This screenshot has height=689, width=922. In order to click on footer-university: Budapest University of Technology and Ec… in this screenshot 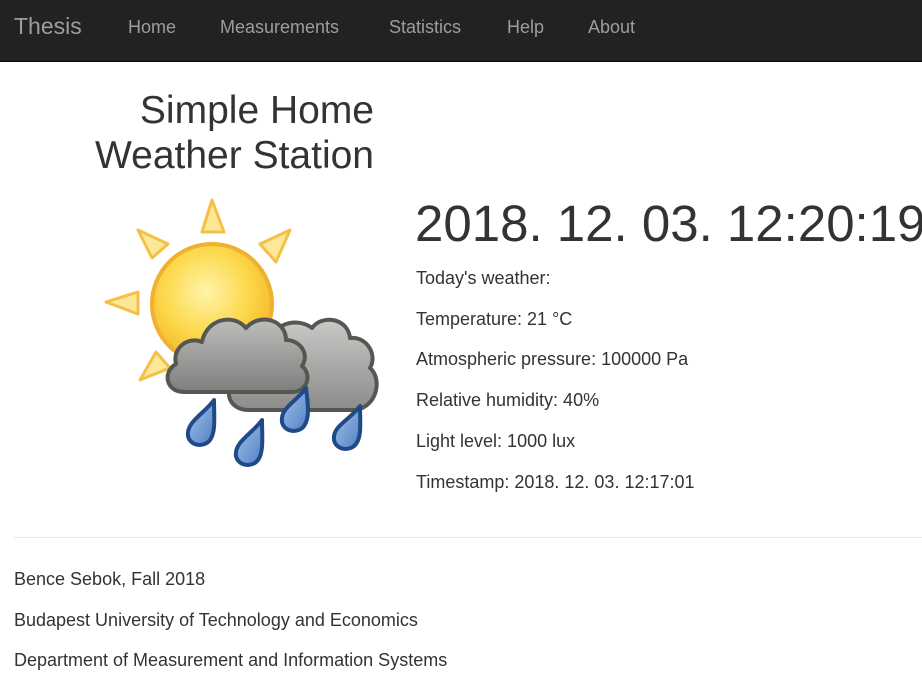, I will do `click(216, 620)`.